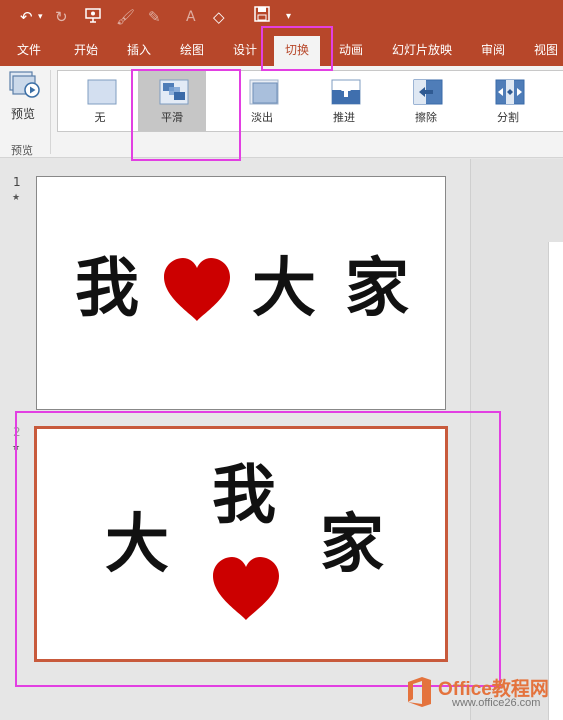  I want to click on slide-text: 大, so click(284, 288).